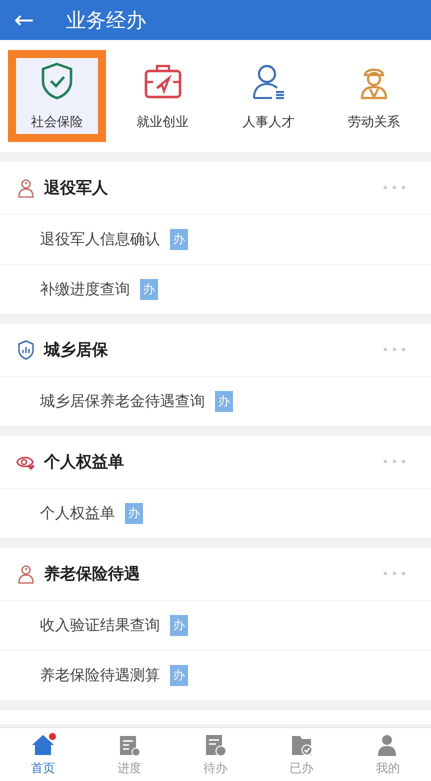  I want to click on service-link: 个人权益单, so click(77, 513).